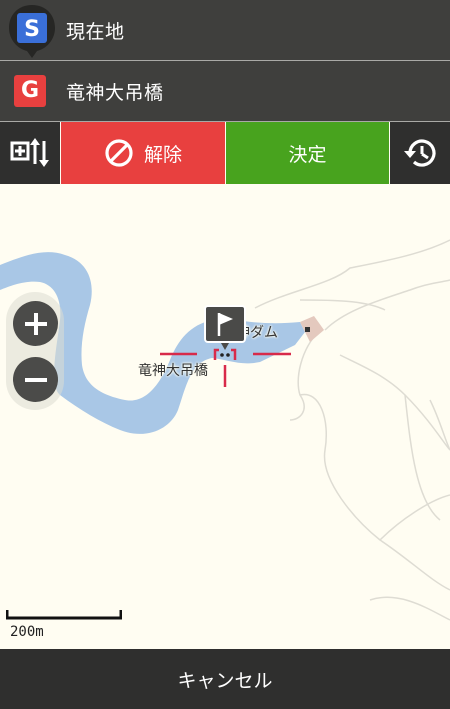 The width and height of the screenshot is (450, 709). I want to click on start-pin-icon: S, so click(32, 31).